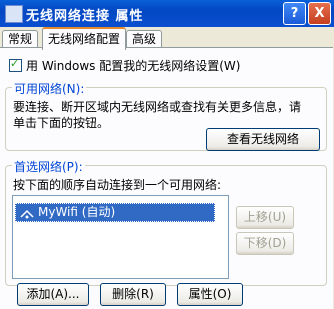  What do you see at coordinates (319, 13) in the screenshot?
I see `close-button: X` at bounding box center [319, 13].